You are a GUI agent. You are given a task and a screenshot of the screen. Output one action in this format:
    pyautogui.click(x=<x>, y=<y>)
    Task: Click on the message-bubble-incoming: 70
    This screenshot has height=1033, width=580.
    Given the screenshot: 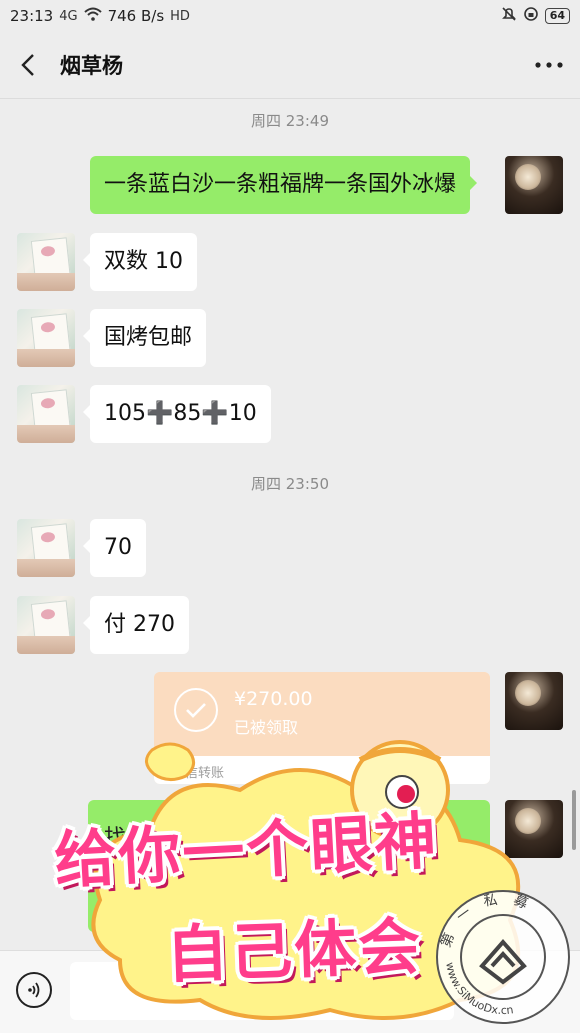 What is the action you would take?
    pyautogui.click(x=114, y=548)
    